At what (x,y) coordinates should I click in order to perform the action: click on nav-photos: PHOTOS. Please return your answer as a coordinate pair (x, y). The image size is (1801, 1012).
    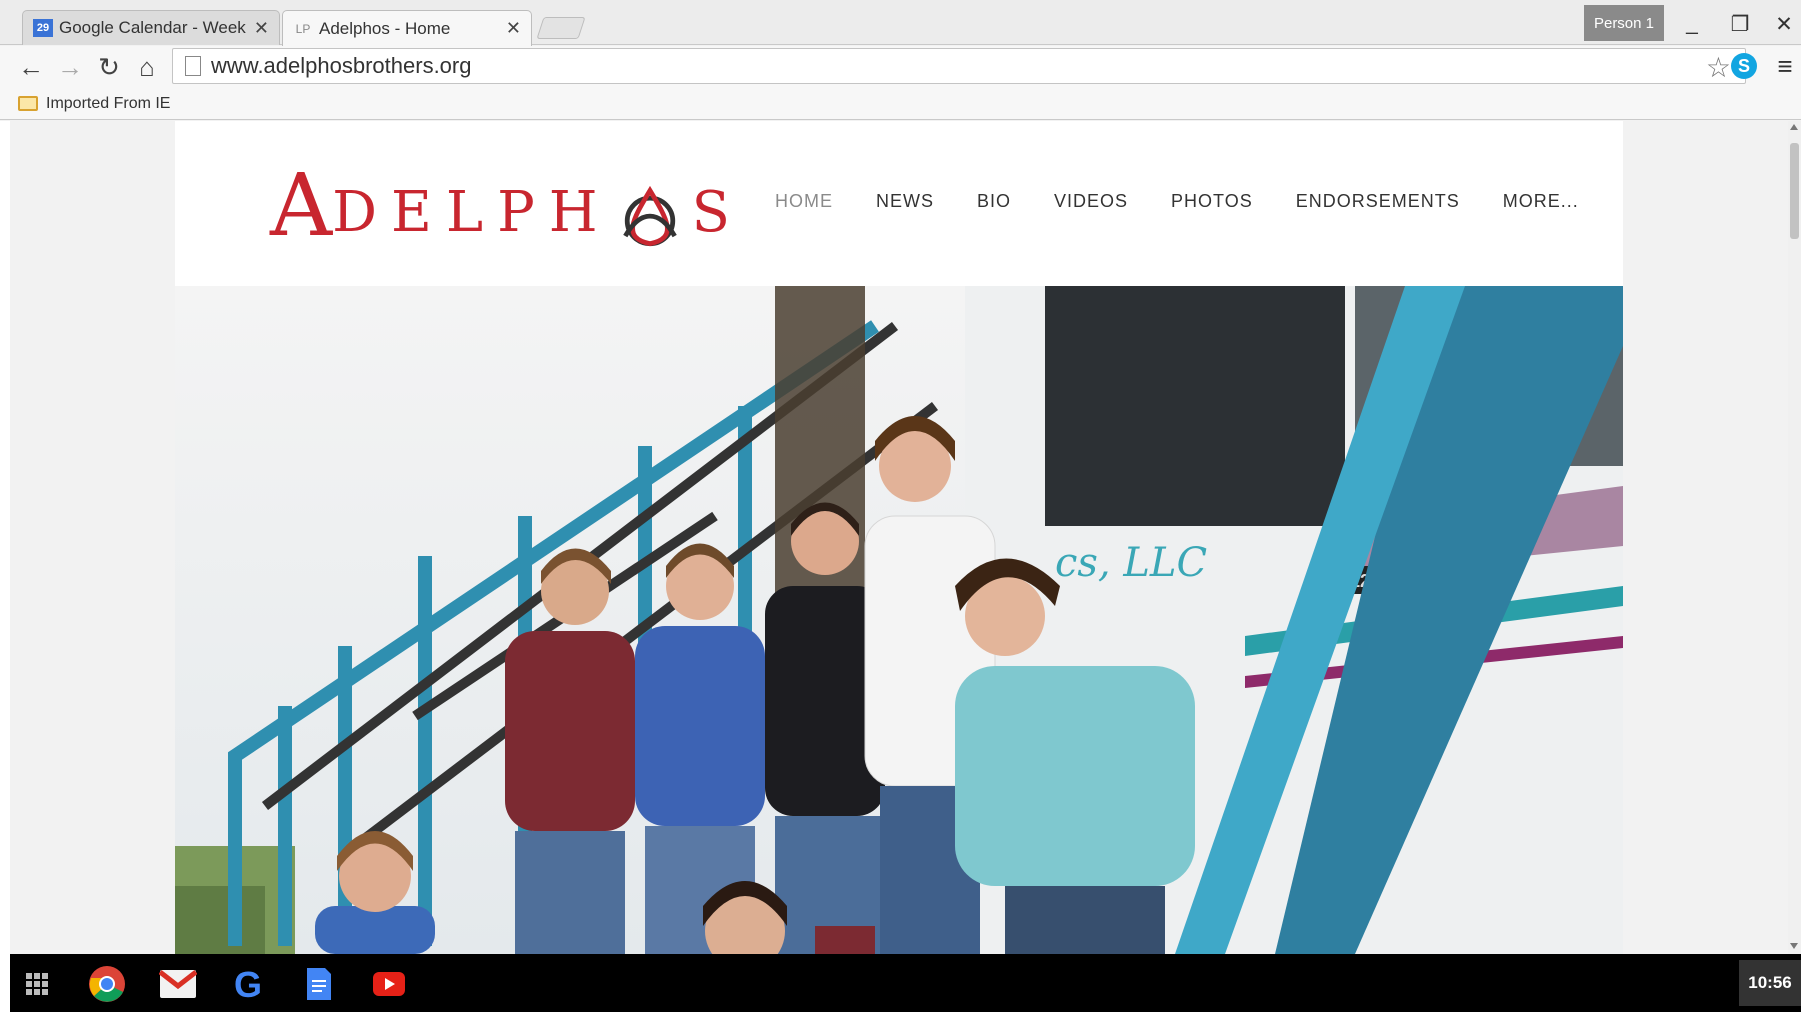
    Looking at the image, I should click on (1212, 201).